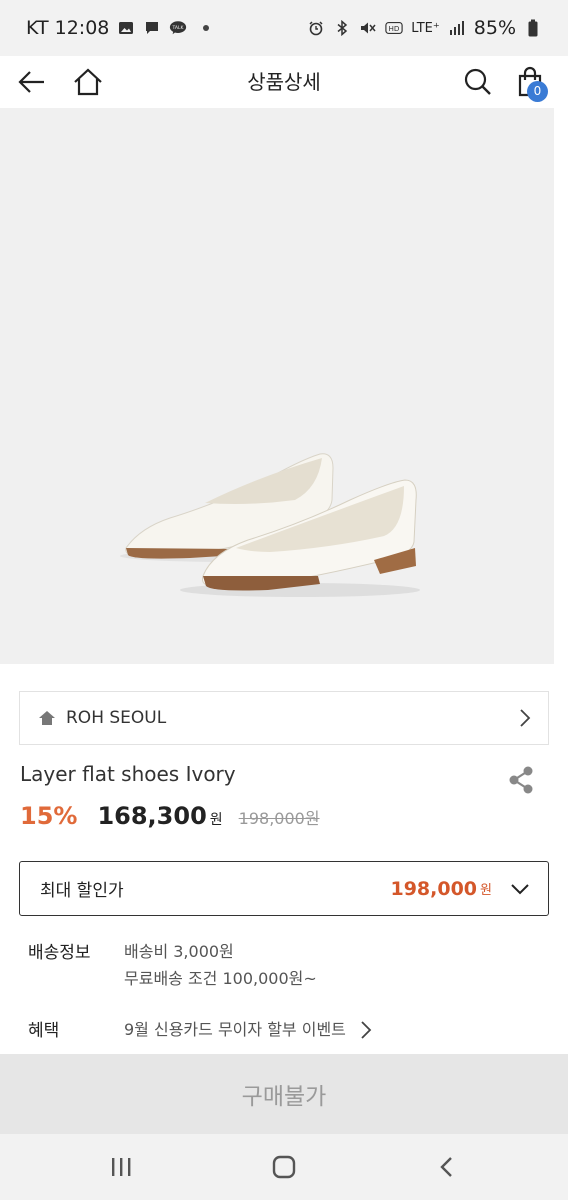 The image size is (568, 1200). I want to click on benefit-info: 혜택 9월 신용카드 무이자 할부 이벤트, so click(200, 1029).